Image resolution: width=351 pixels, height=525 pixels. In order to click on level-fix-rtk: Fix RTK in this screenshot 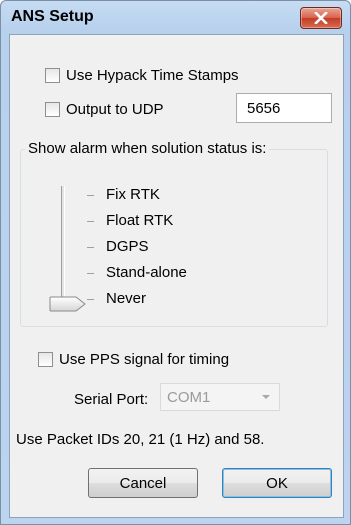, I will do `click(133, 194)`.